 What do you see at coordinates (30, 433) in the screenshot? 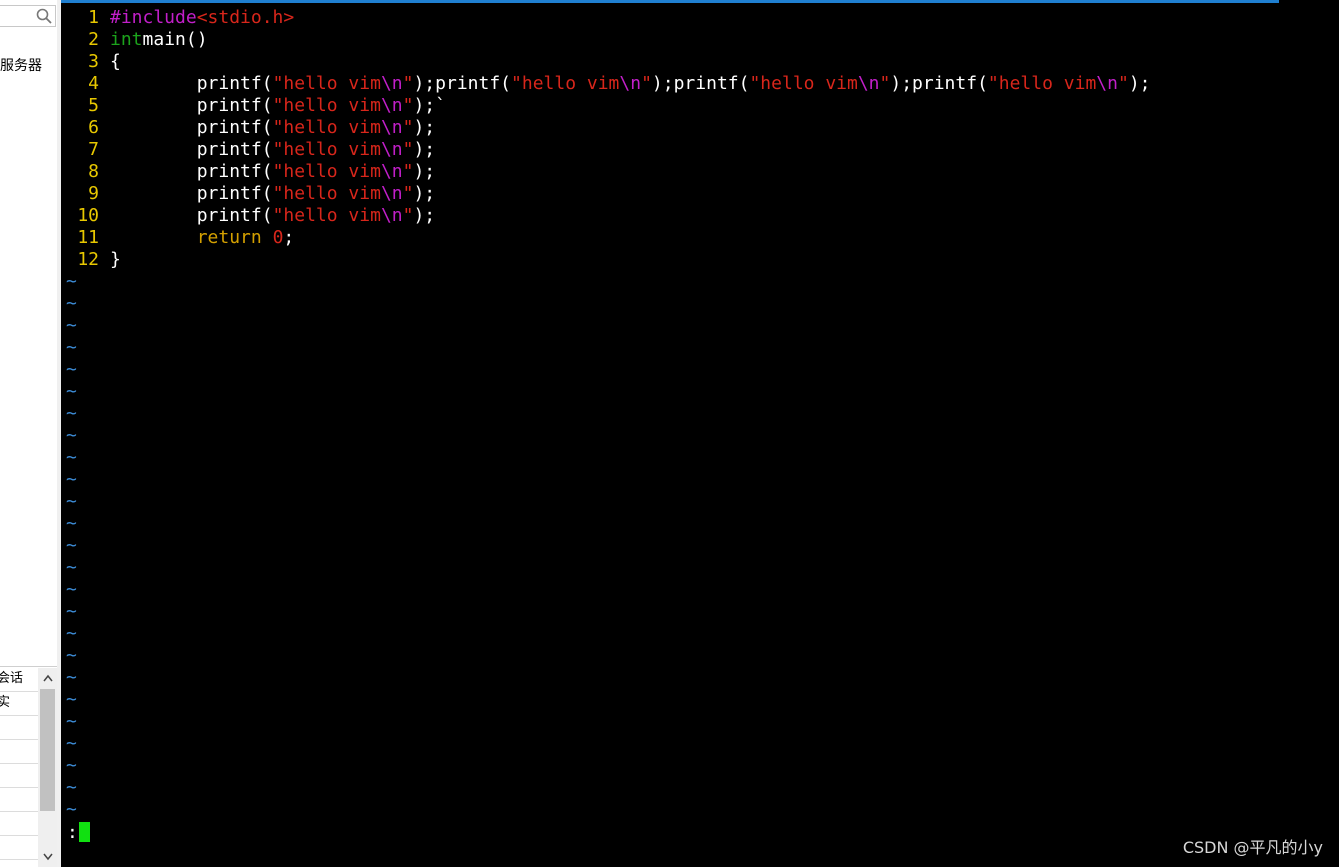
I see `left-sidebar: 服务器 会话 实` at bounding box center [30, 433].